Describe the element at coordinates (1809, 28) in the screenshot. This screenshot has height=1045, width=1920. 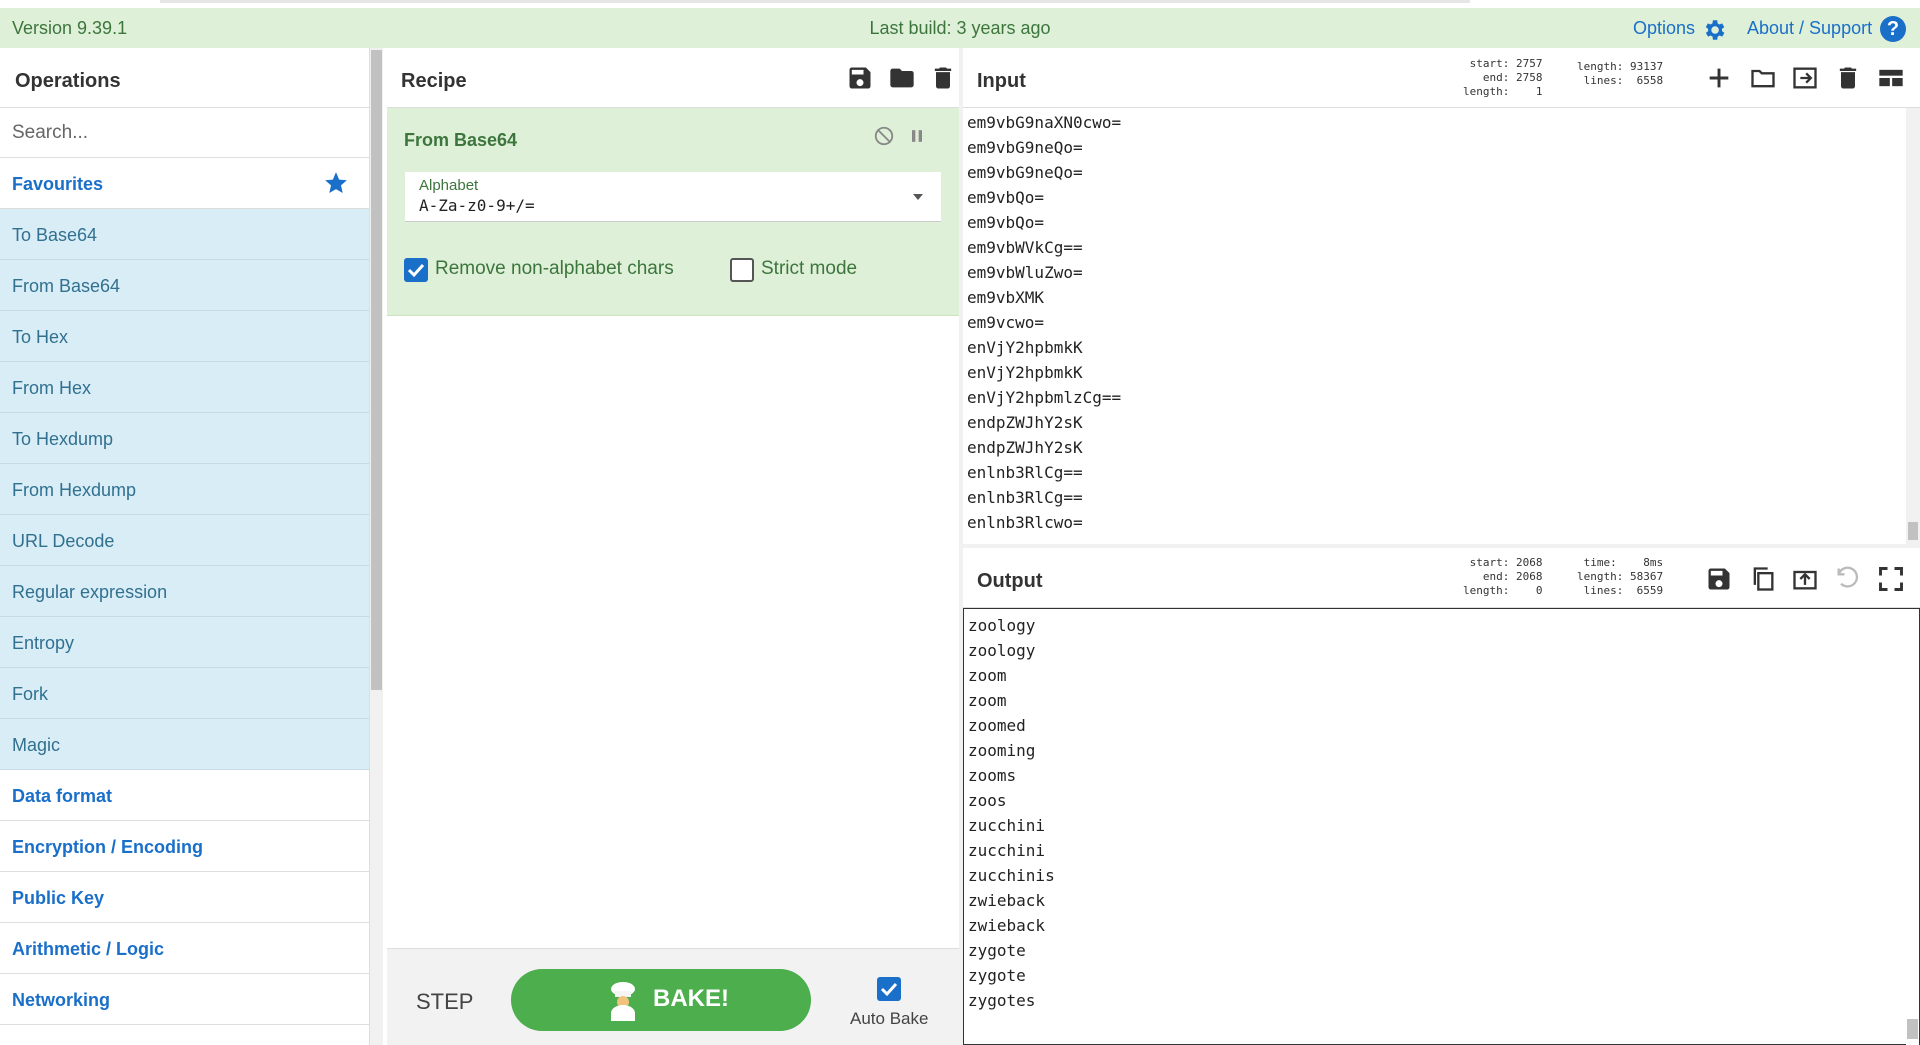
I see `about-support-link: About / Support` at that location.